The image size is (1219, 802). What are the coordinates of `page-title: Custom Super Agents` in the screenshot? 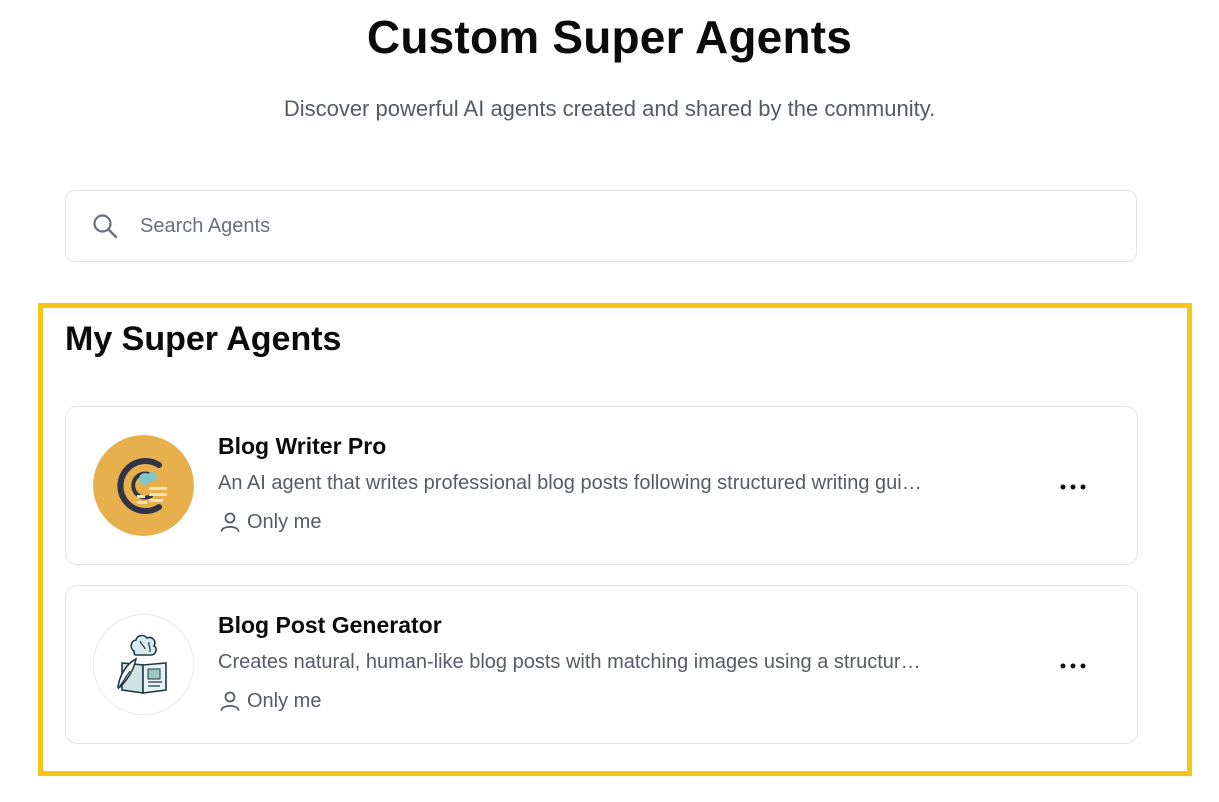 It's located at (609, 37).